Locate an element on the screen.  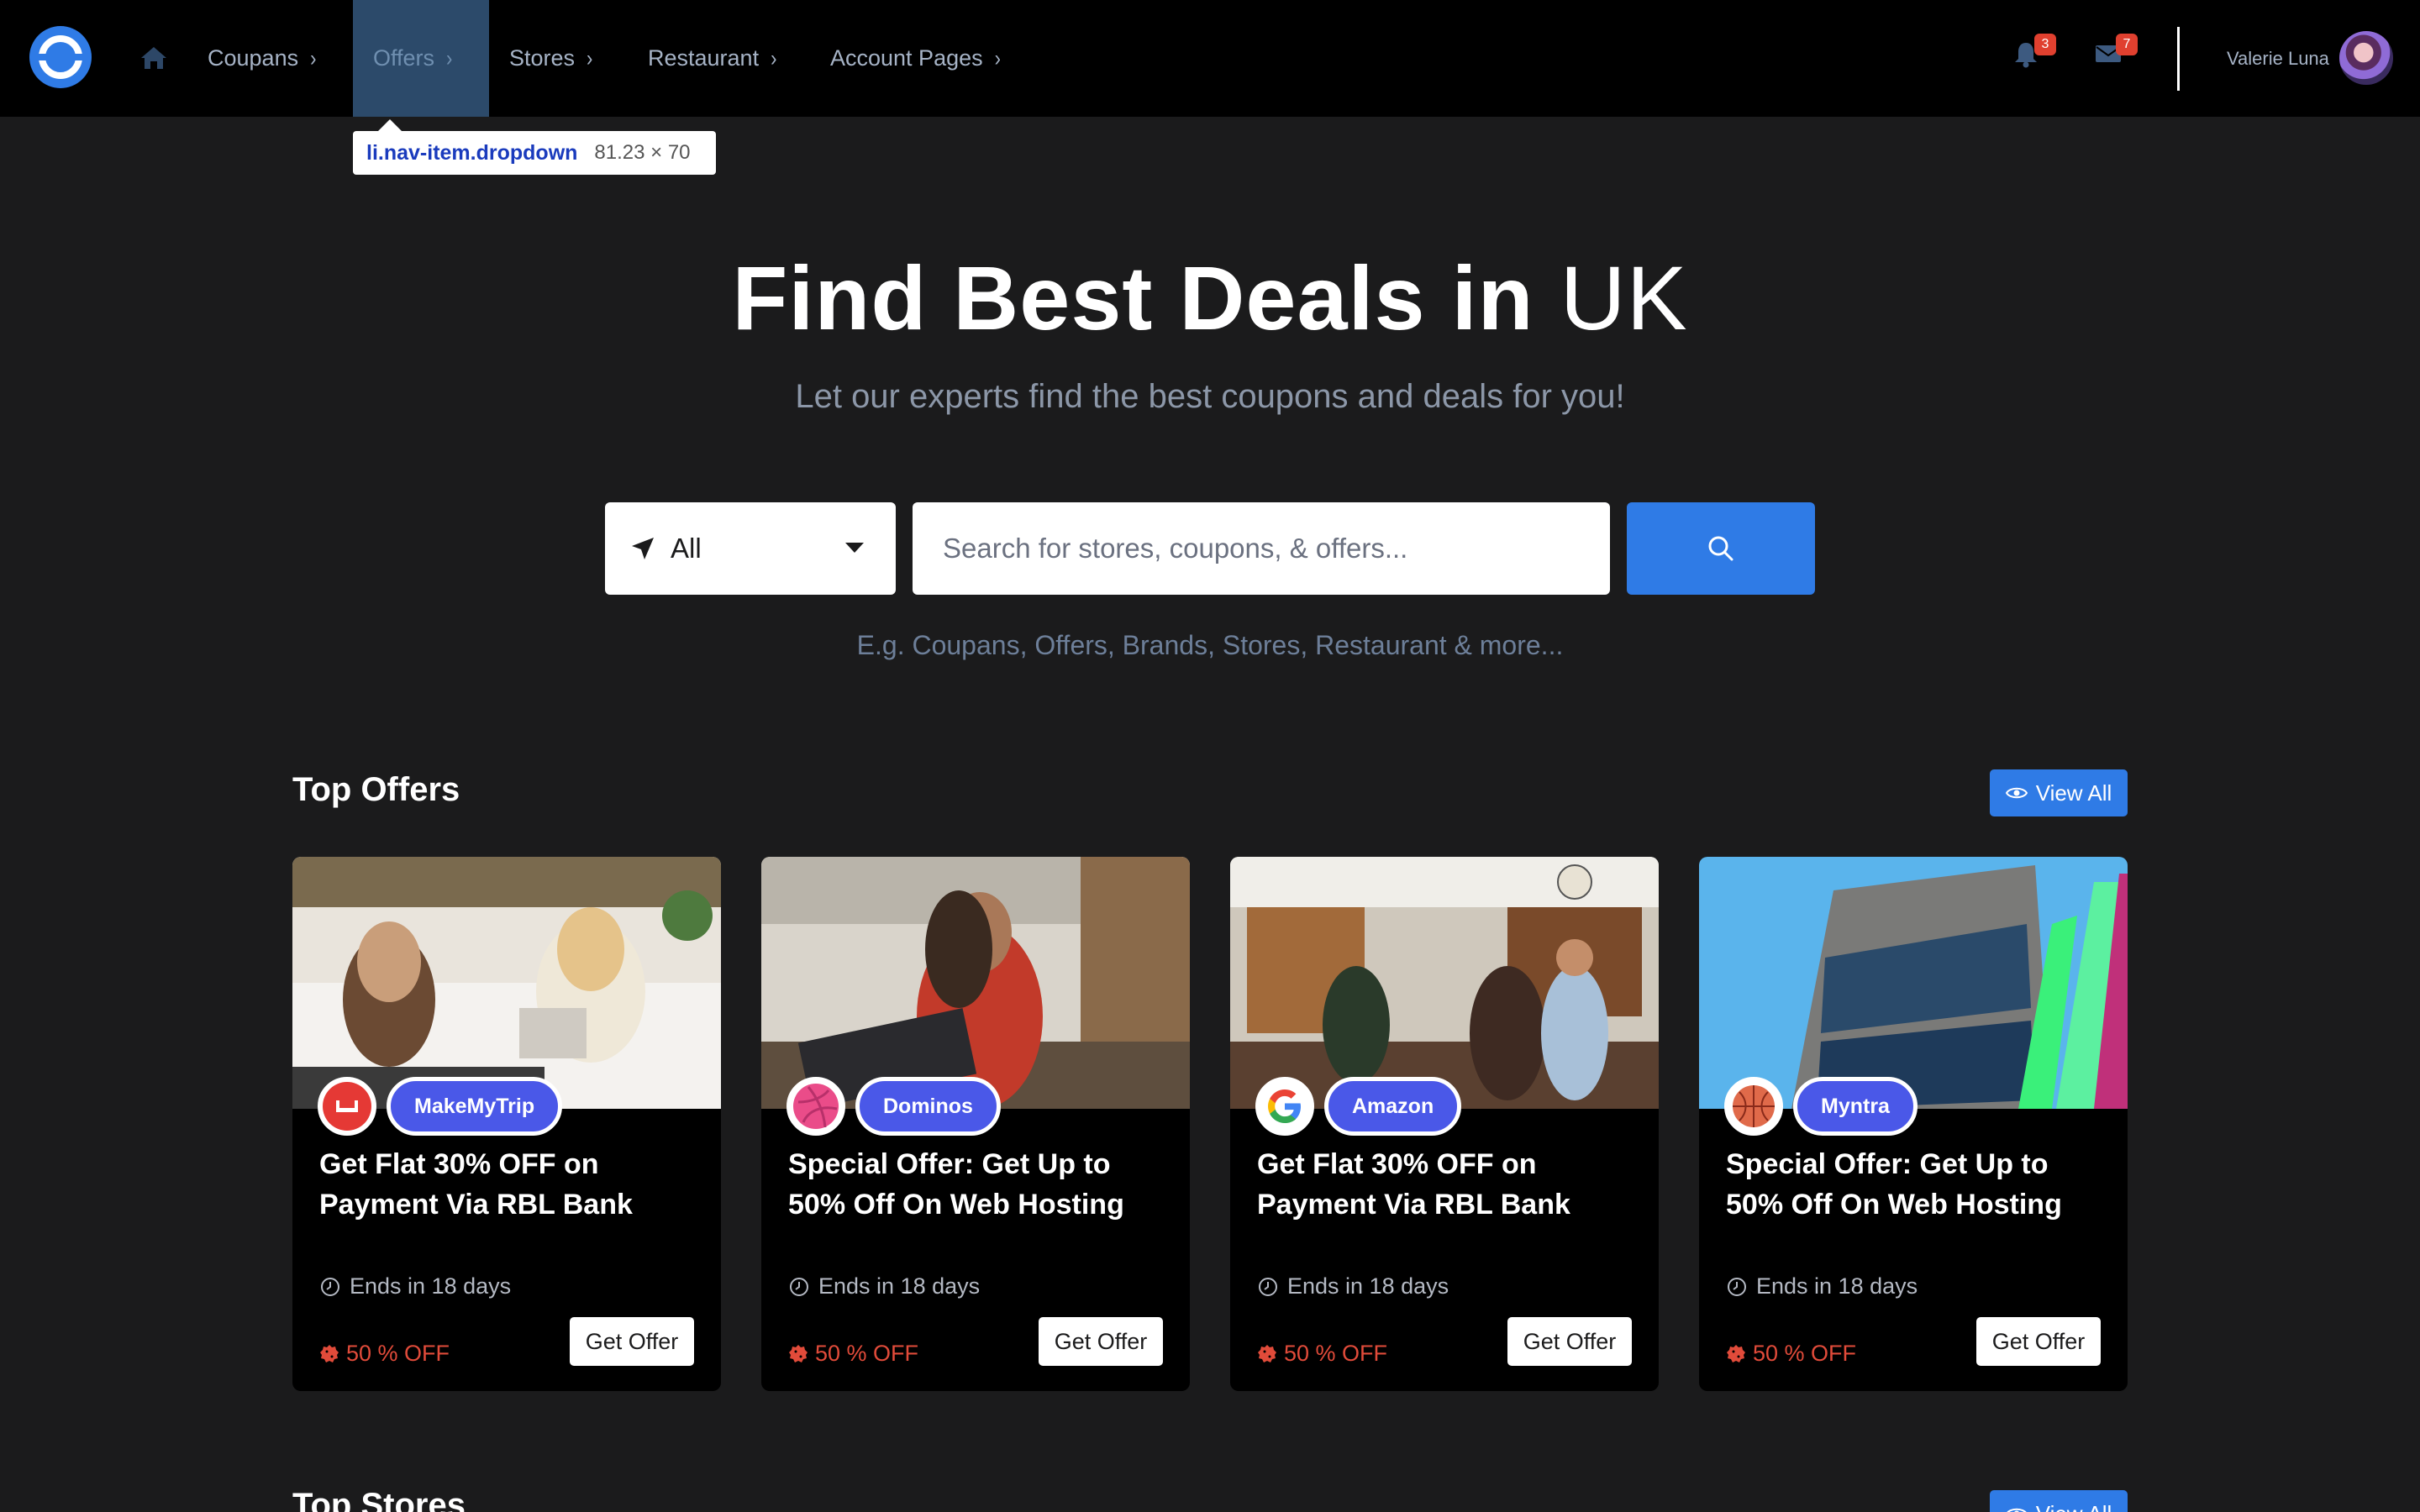
caret-down-icon is located at coordinates (855, 548).